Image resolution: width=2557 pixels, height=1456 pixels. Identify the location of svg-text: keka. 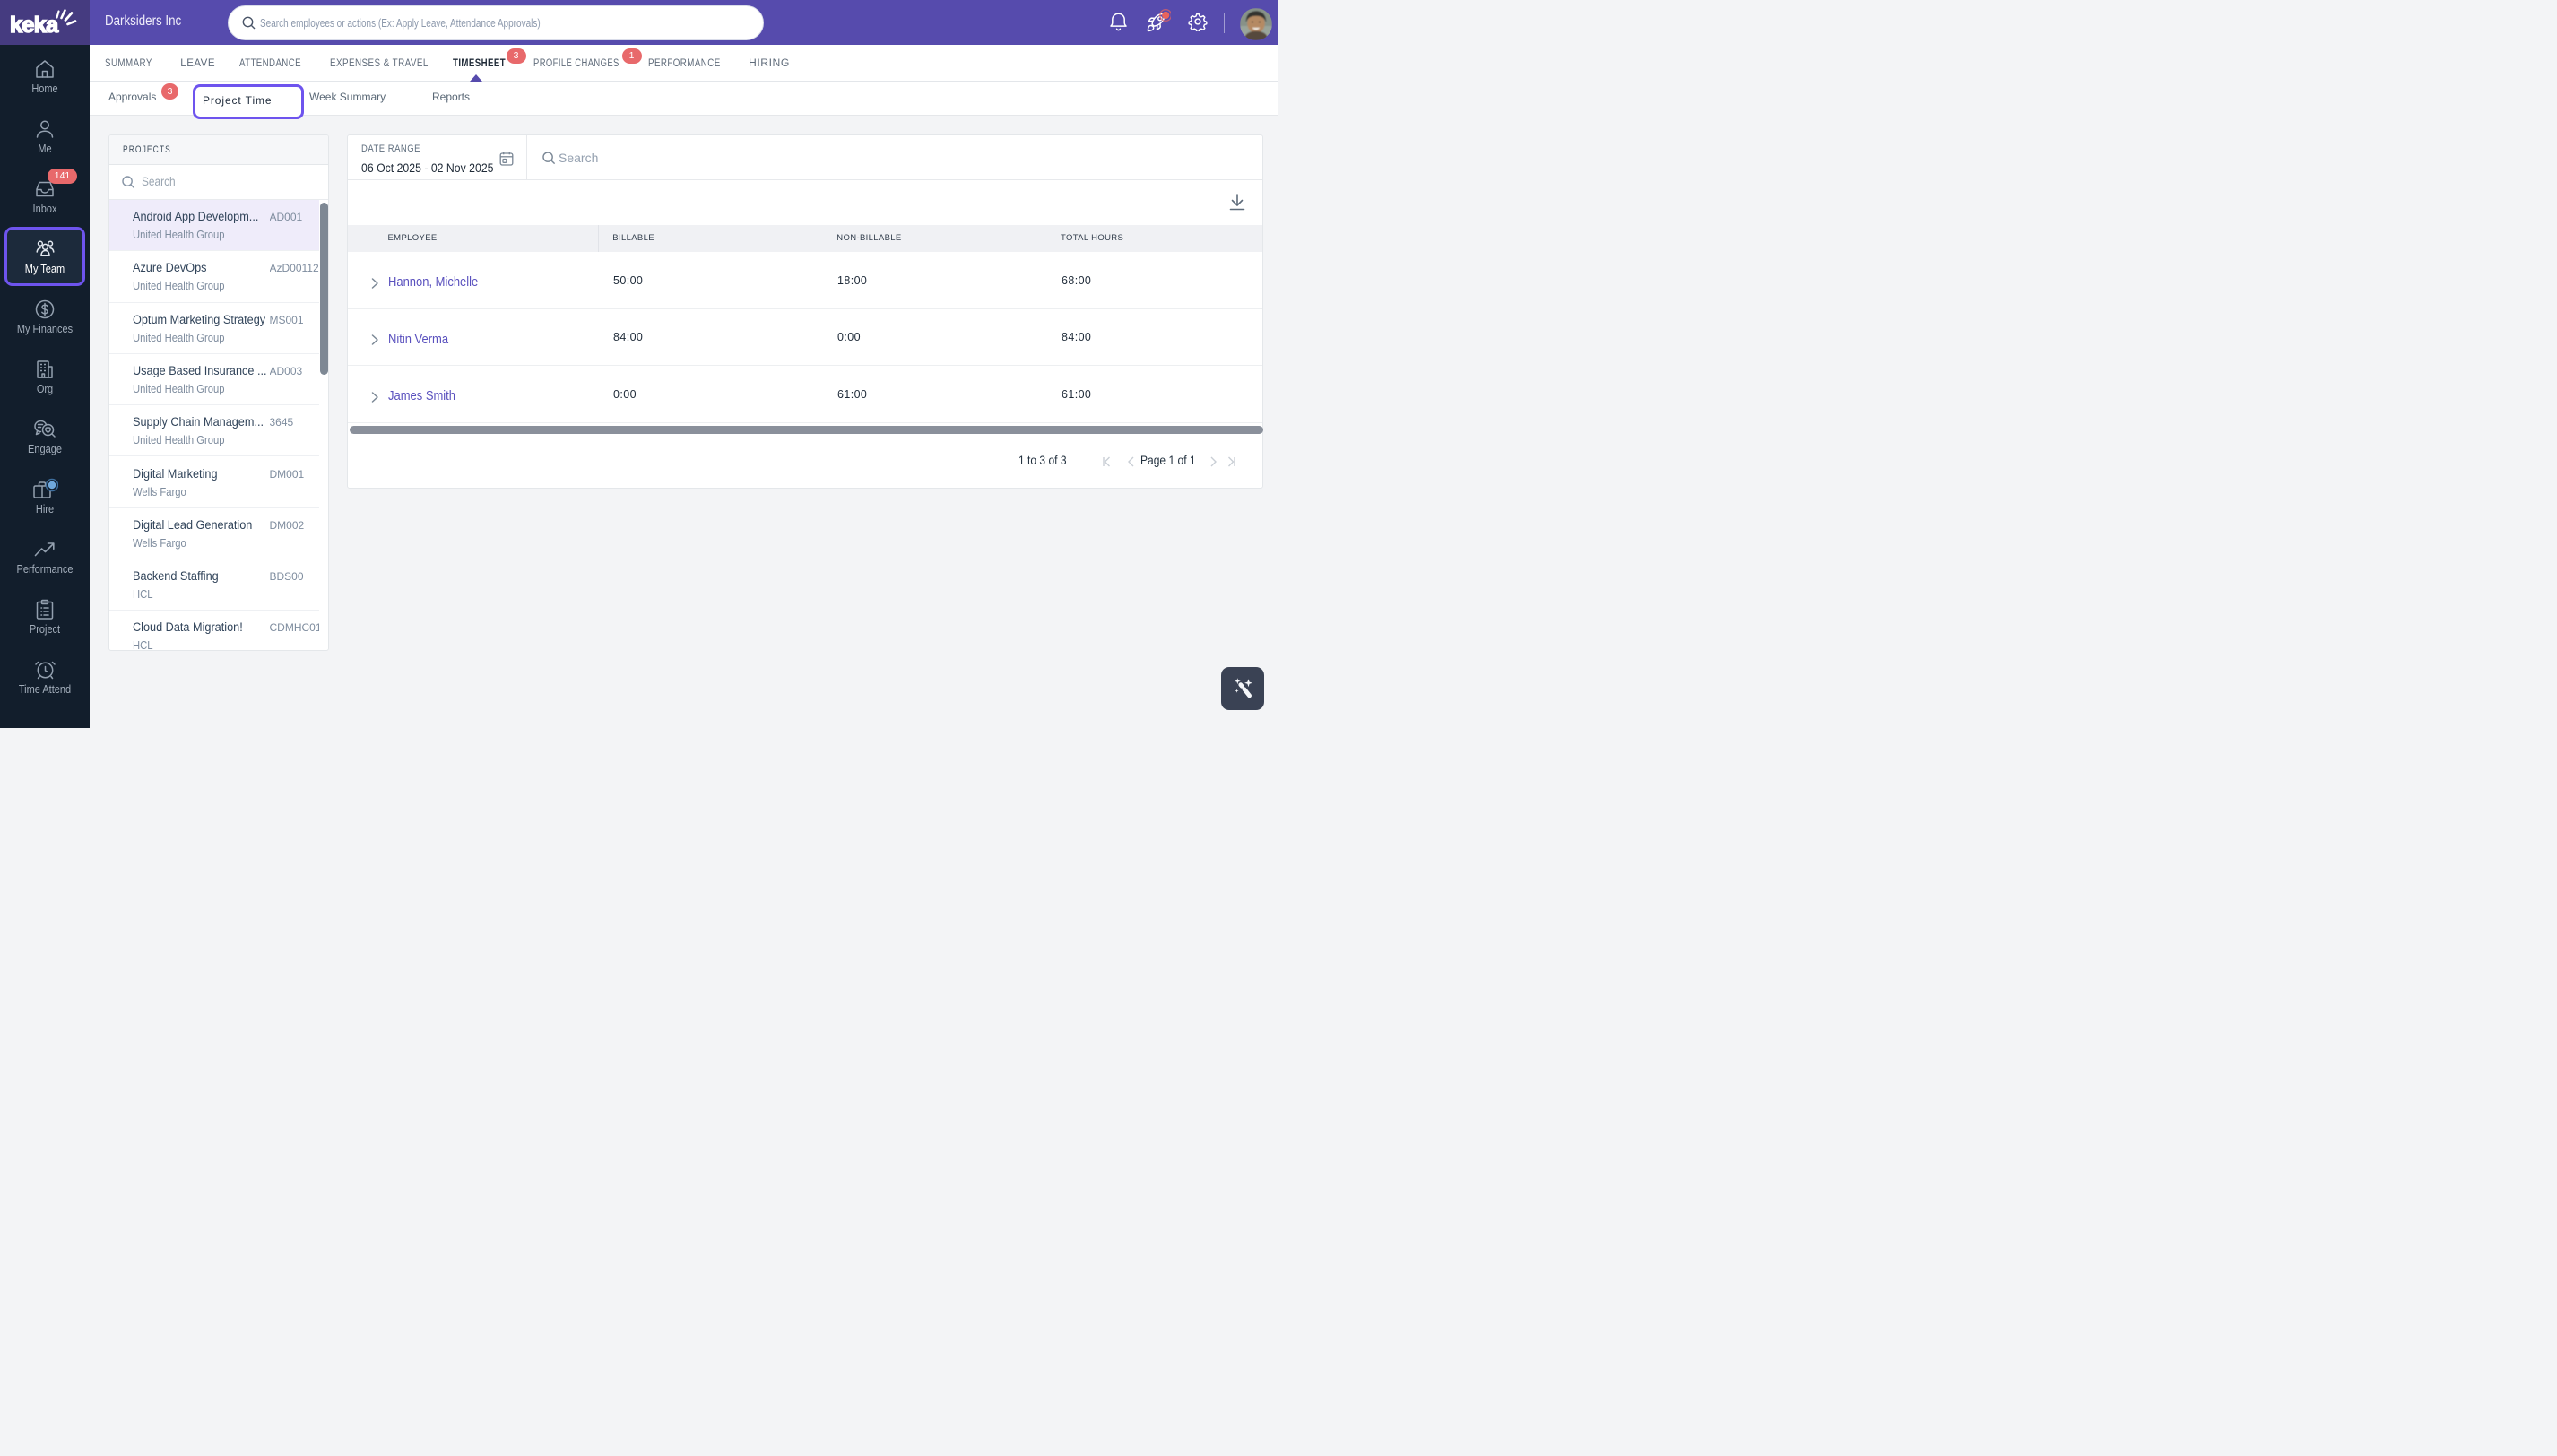
(34, 25).